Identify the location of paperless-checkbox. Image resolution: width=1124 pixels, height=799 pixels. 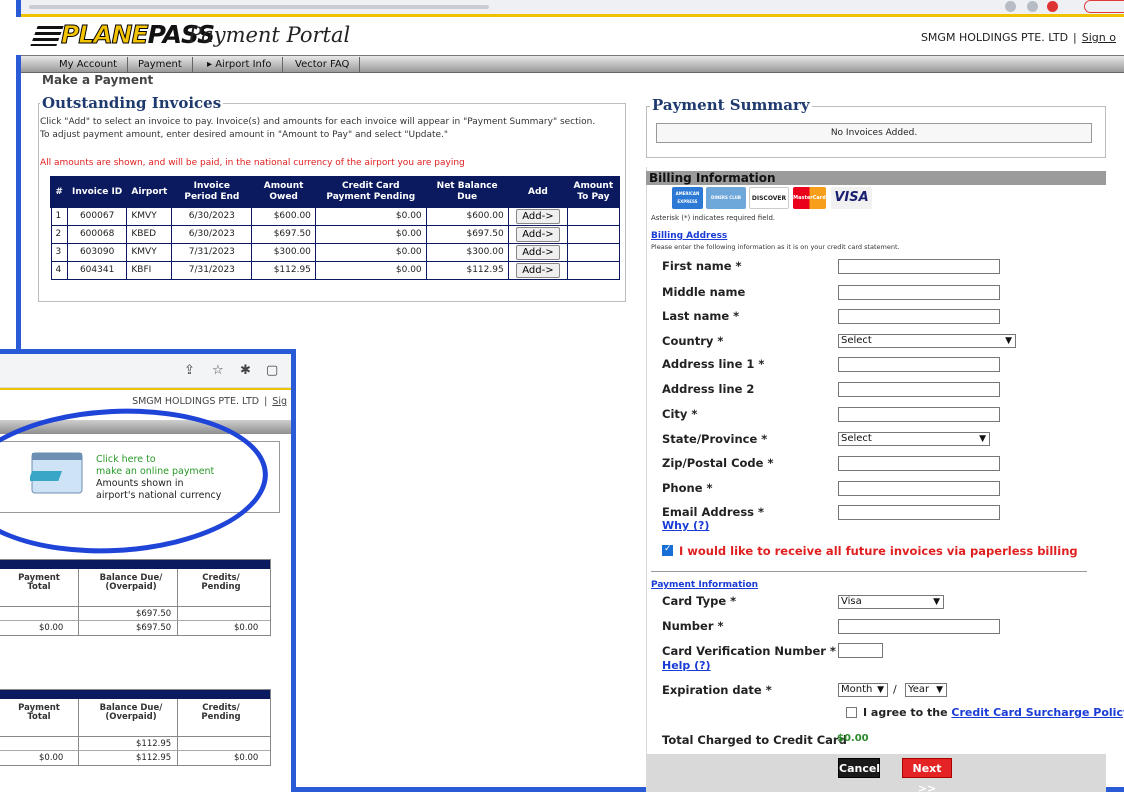
(667, 550).